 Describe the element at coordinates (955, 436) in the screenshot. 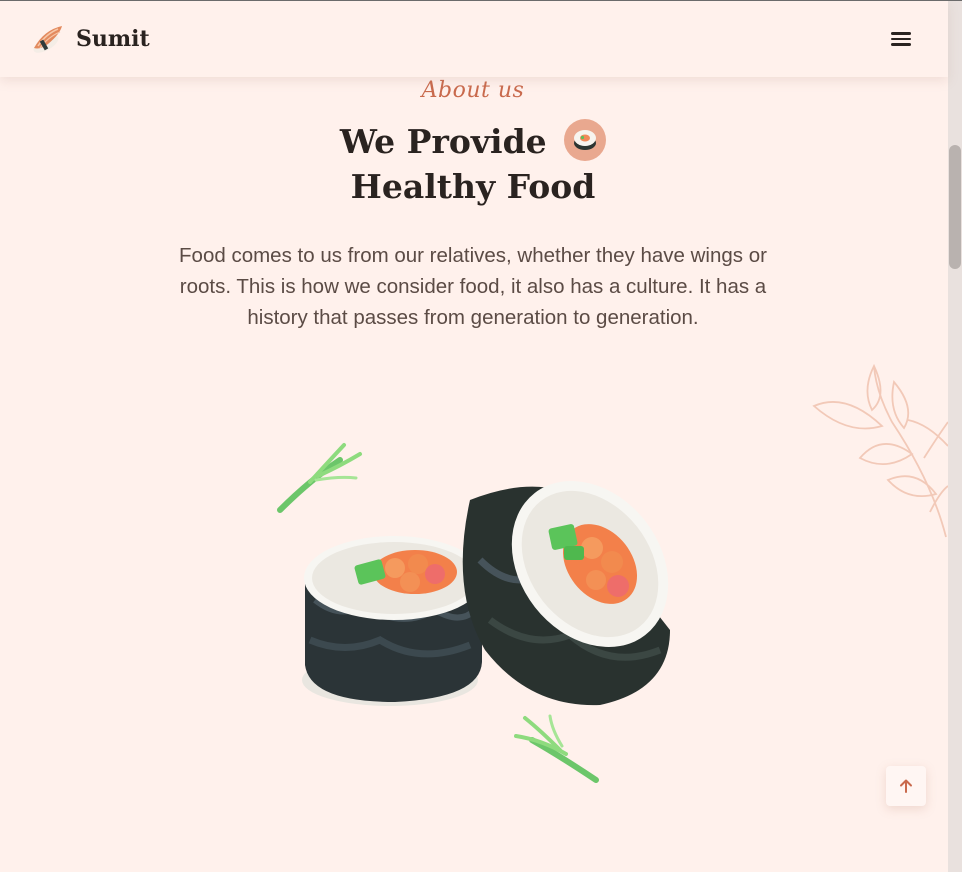

I see `scrollbar-track` at that location.